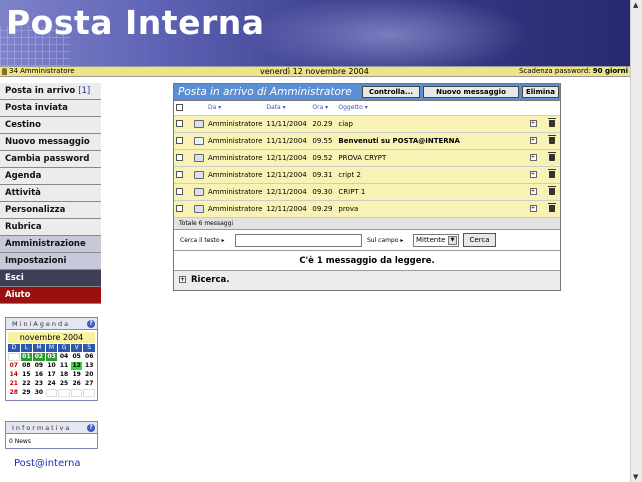 This screenshot has height=482, width=642. Describe the element at coordinates (39, 366) in the screenshot. I see `calendar-day: 09` at that location.